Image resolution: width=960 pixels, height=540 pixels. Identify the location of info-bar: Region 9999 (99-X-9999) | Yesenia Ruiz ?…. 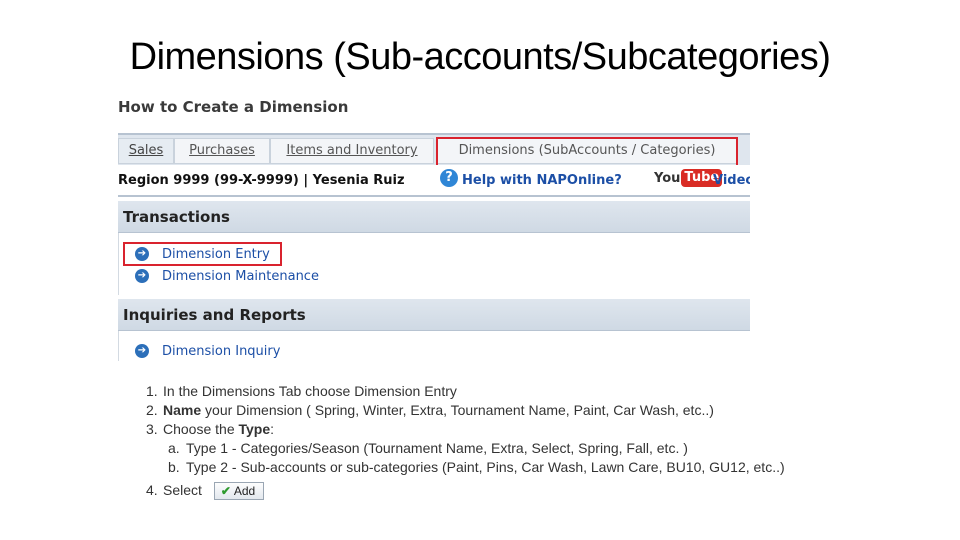
(434, 181).